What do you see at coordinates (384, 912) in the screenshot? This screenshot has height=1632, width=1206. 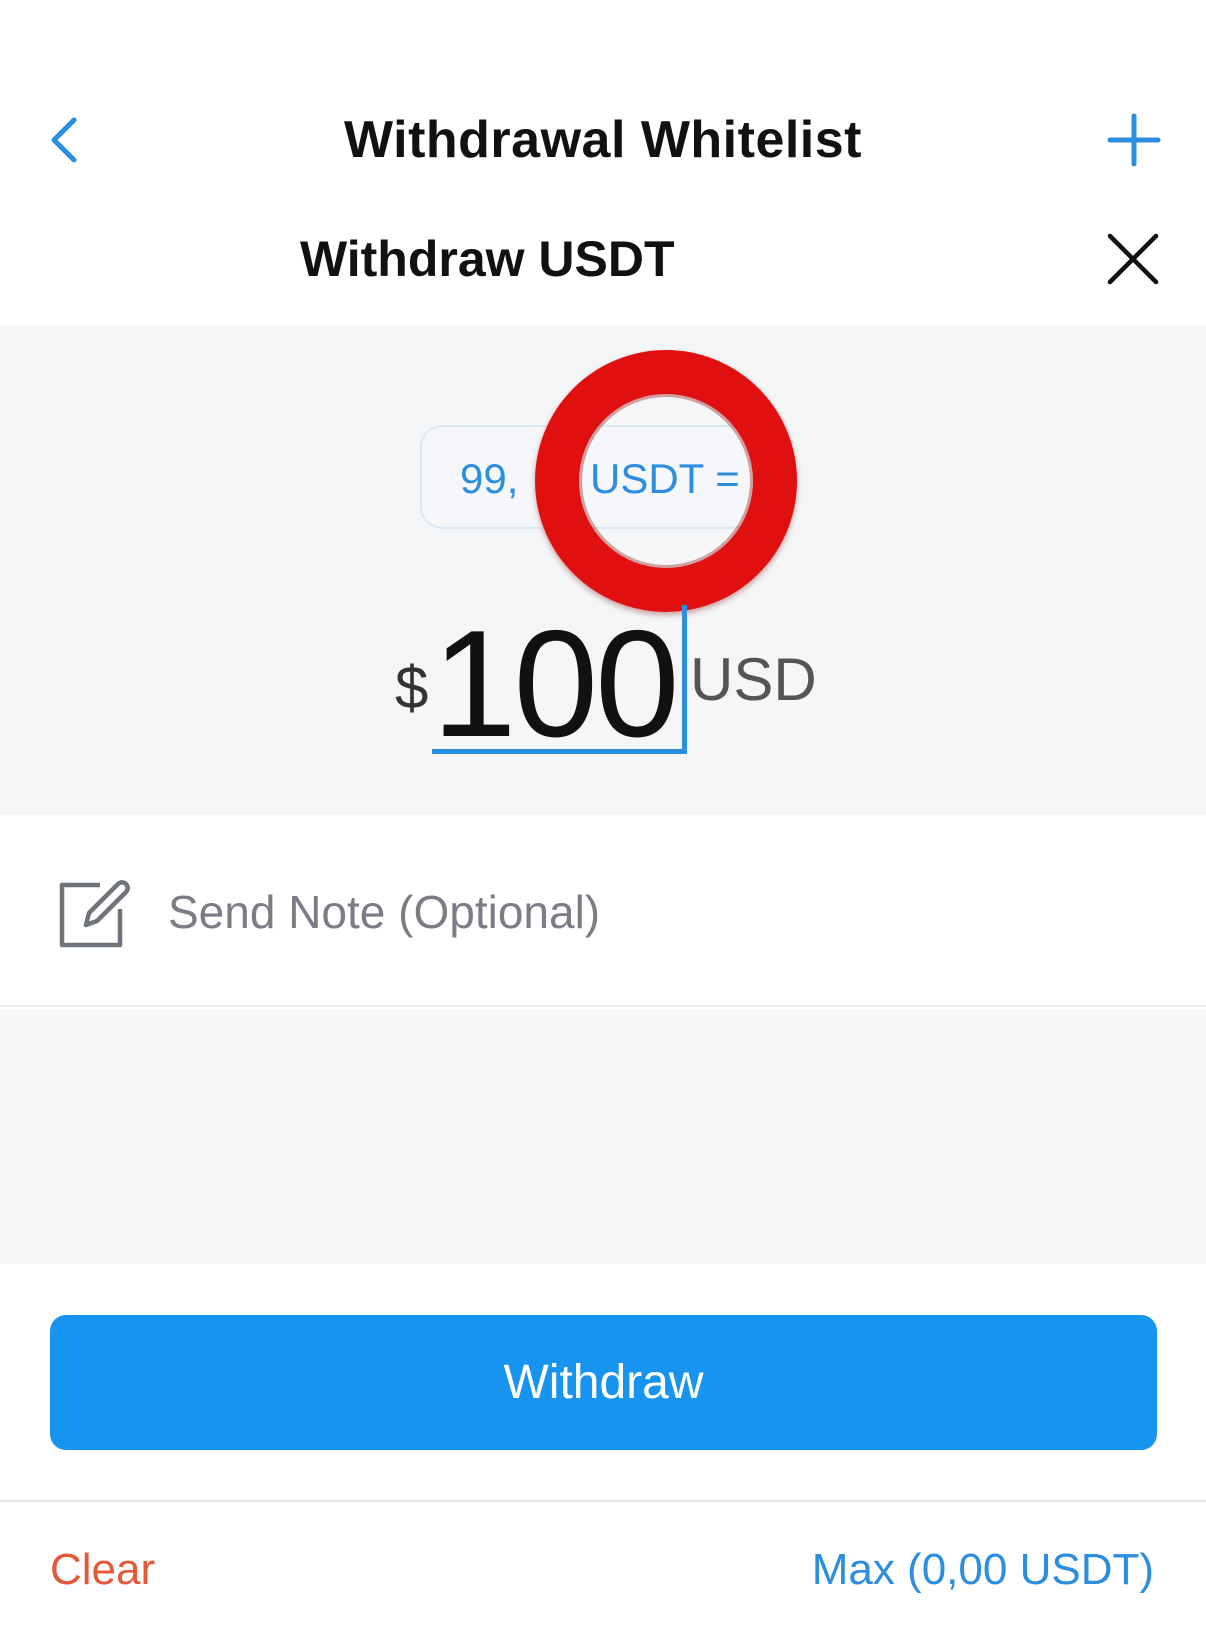 I see `send-note-placeholder: Send Note (Optional)` at bounding box center [384, 912].